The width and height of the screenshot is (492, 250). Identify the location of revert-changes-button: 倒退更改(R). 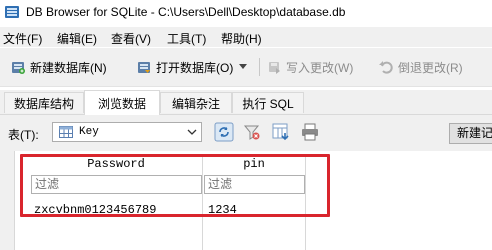
(420, 67).